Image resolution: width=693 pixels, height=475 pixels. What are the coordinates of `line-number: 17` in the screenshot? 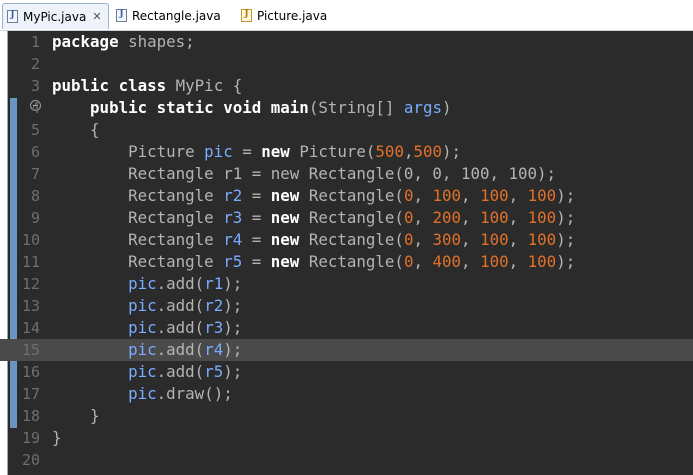 It's located at (30, 394).